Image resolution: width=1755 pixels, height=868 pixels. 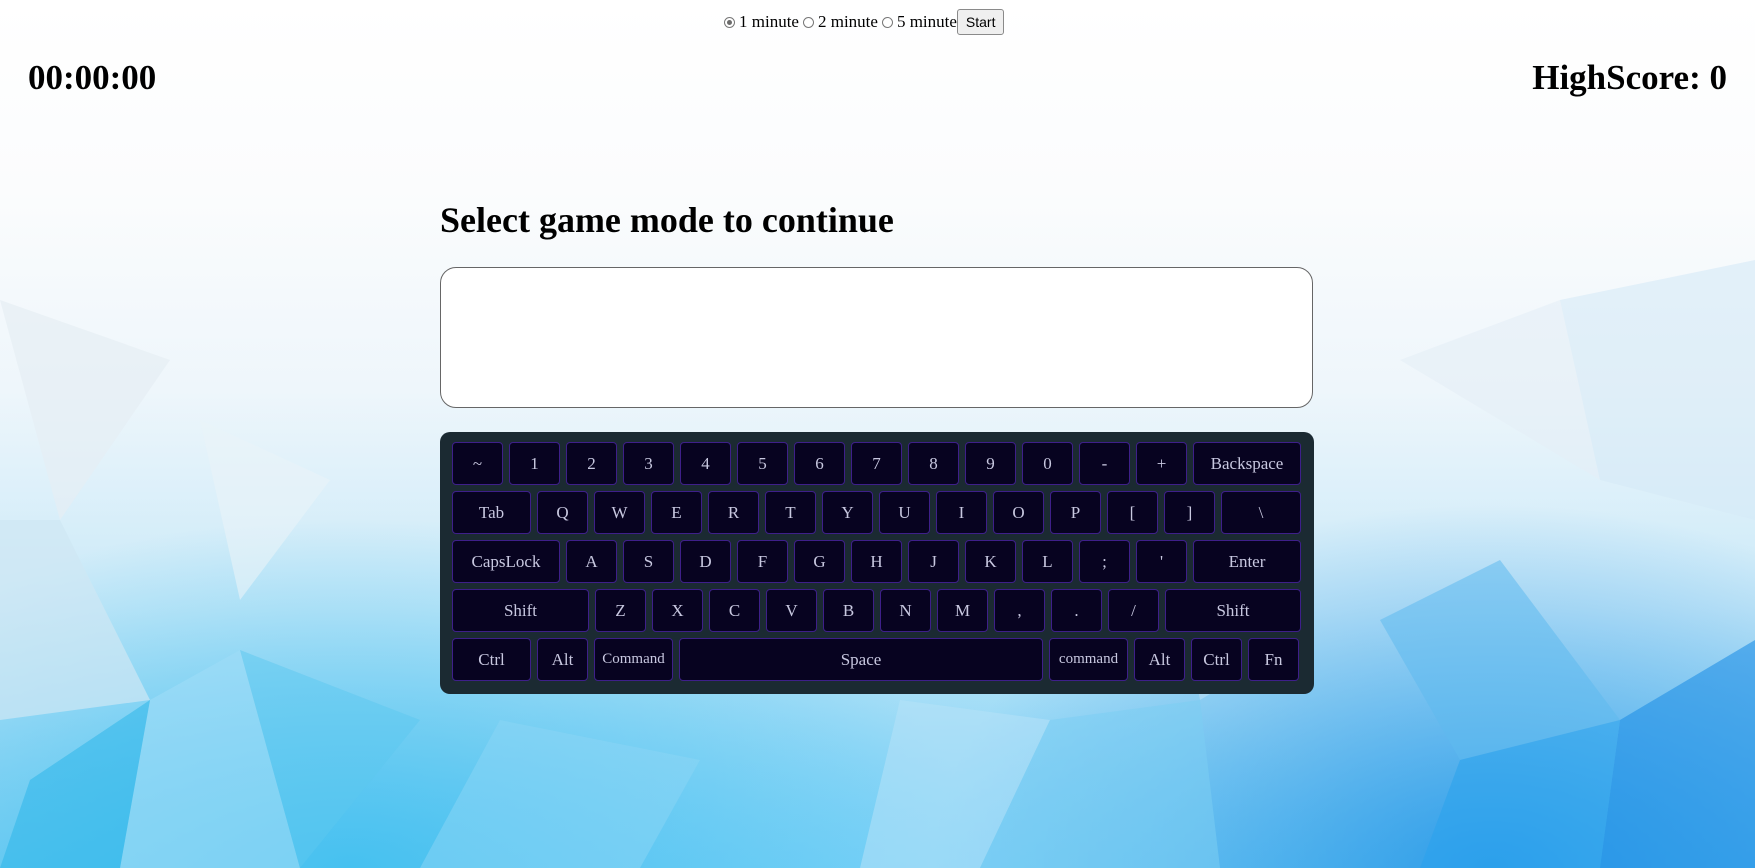 What do you see at coordinates (733, 512) in the screenshot?
I see `key-r: R` at bounding box center [733, 512].